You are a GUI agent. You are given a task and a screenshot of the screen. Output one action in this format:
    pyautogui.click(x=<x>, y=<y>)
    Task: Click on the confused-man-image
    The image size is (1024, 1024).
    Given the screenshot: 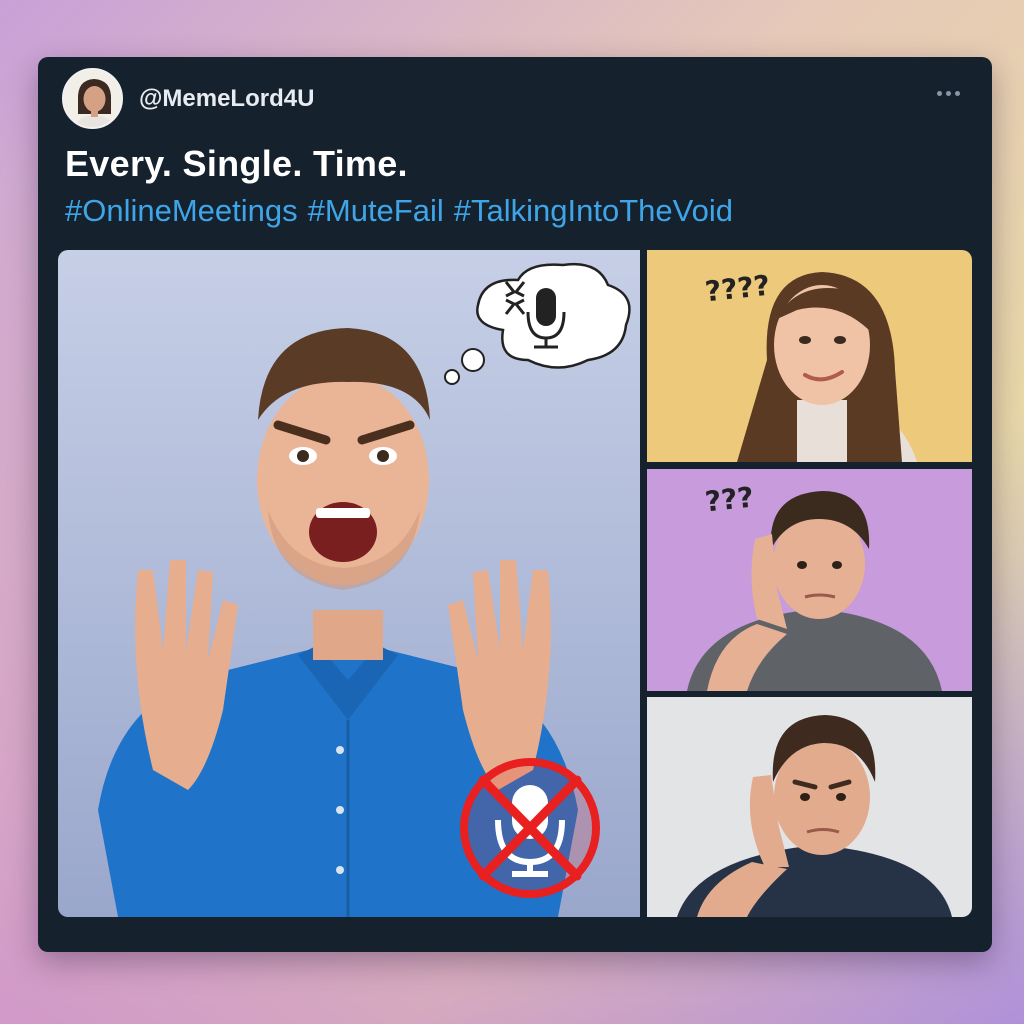 What is the action you would take?
    pyautogui.click(x=814, y=591)
    